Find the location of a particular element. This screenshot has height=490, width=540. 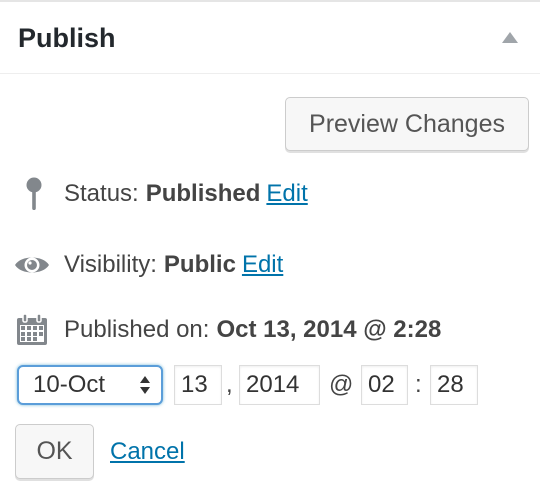

hour-input: 02 is located at coordinates (384, 385).